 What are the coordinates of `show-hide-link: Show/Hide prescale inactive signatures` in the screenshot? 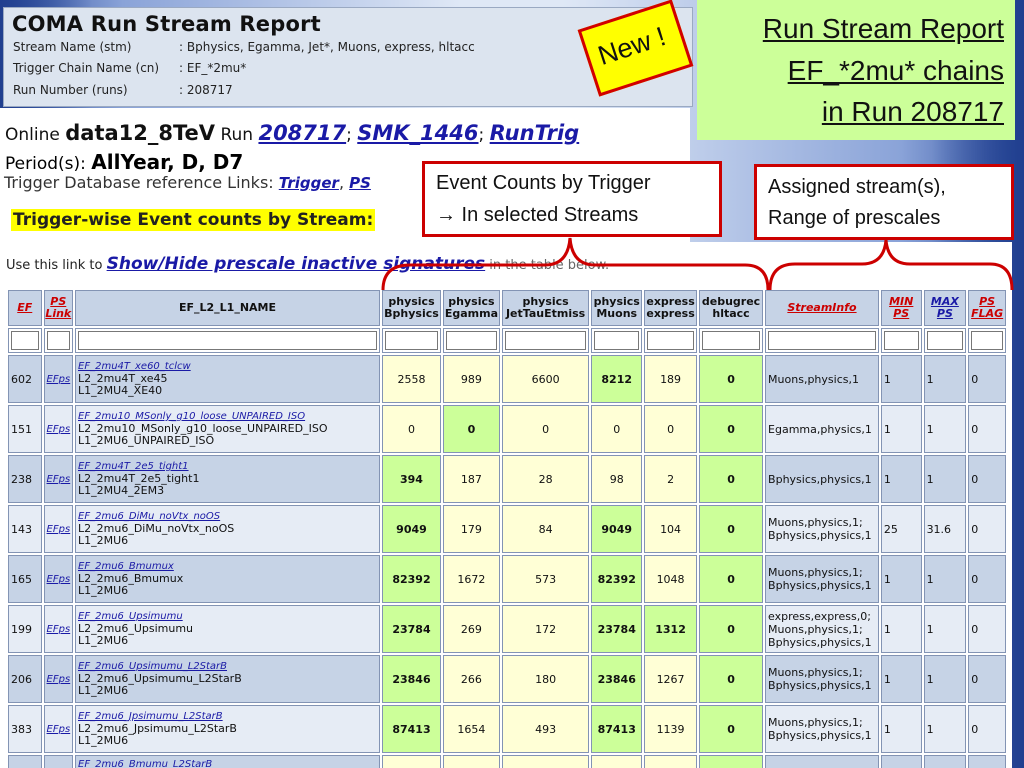 It's located at (296, 264).